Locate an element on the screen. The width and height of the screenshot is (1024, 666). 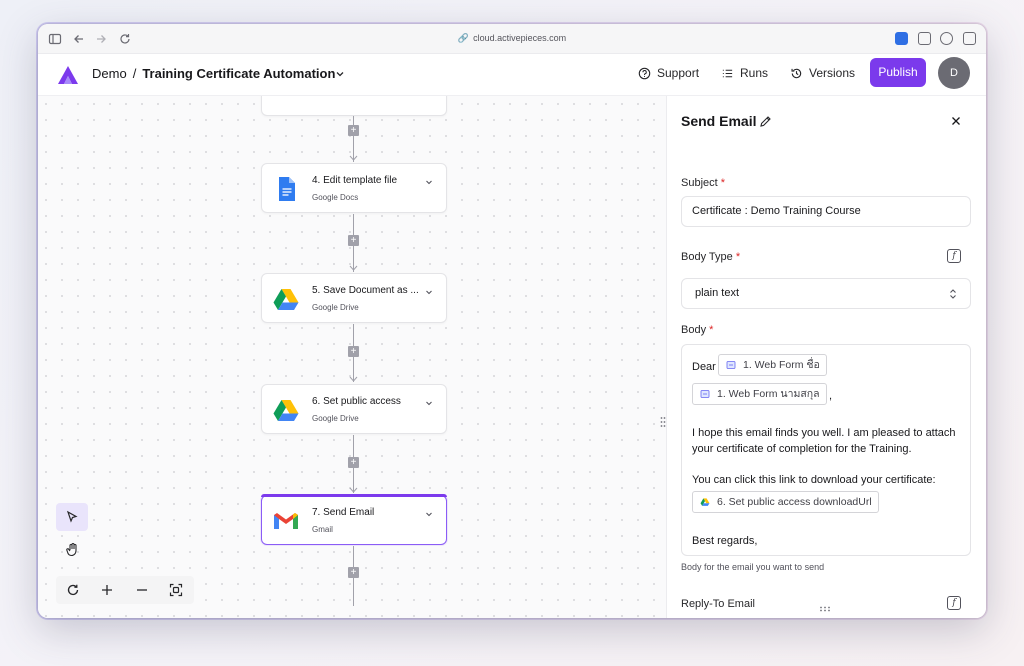
zoom-controls is located at coordinates (125, 590).